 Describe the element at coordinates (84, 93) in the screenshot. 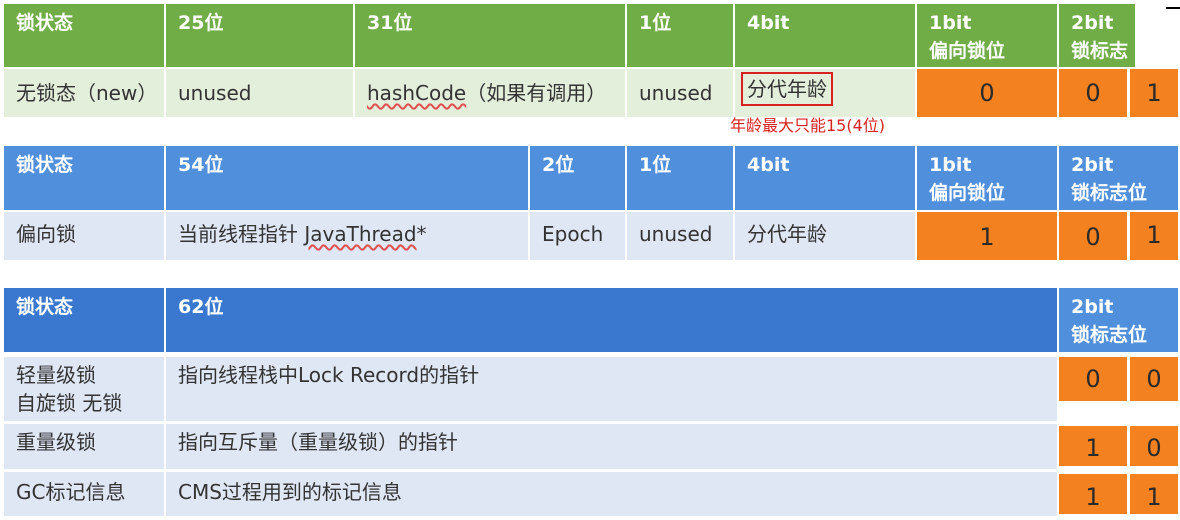

I see `t1-cell-state: 无锁态（new）` at that location.